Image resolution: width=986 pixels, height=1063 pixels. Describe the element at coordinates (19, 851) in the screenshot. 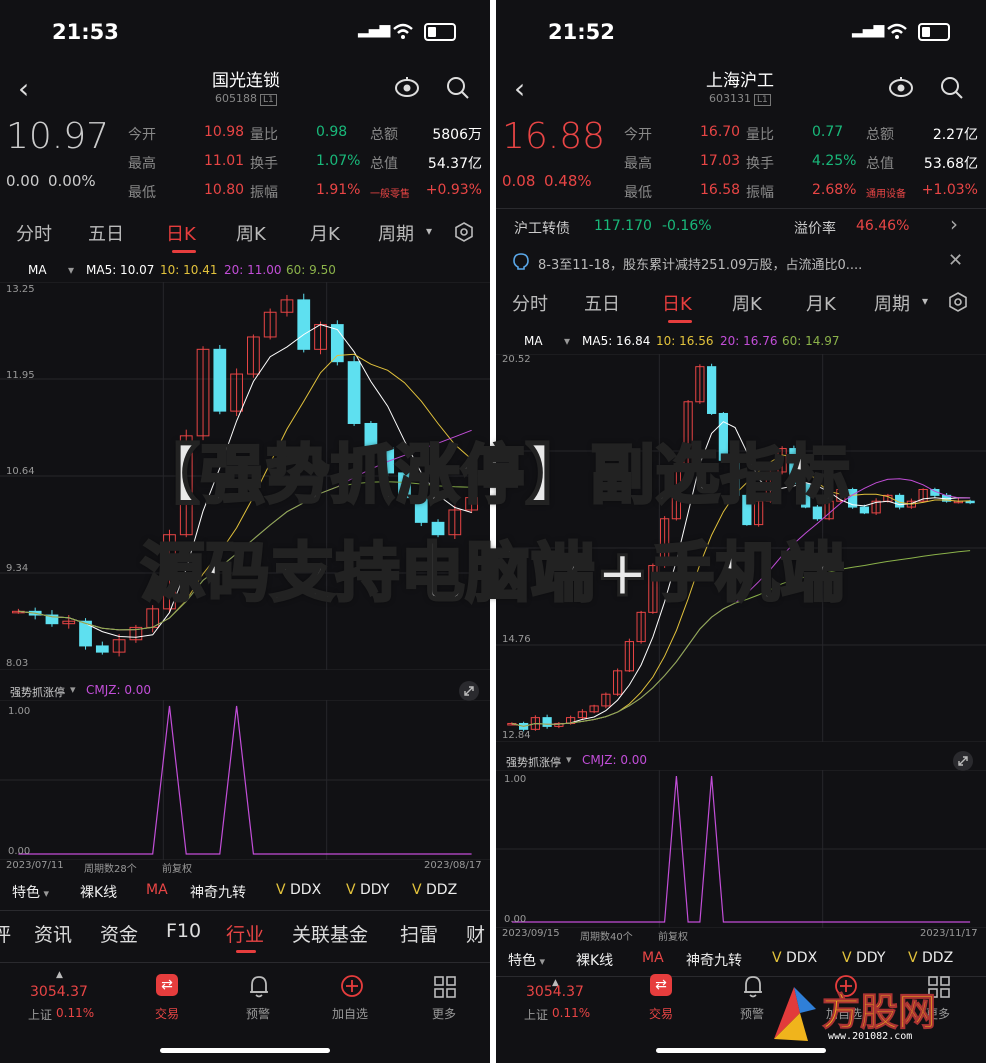

I see `indicator-axis-min: 0.00` at that location.